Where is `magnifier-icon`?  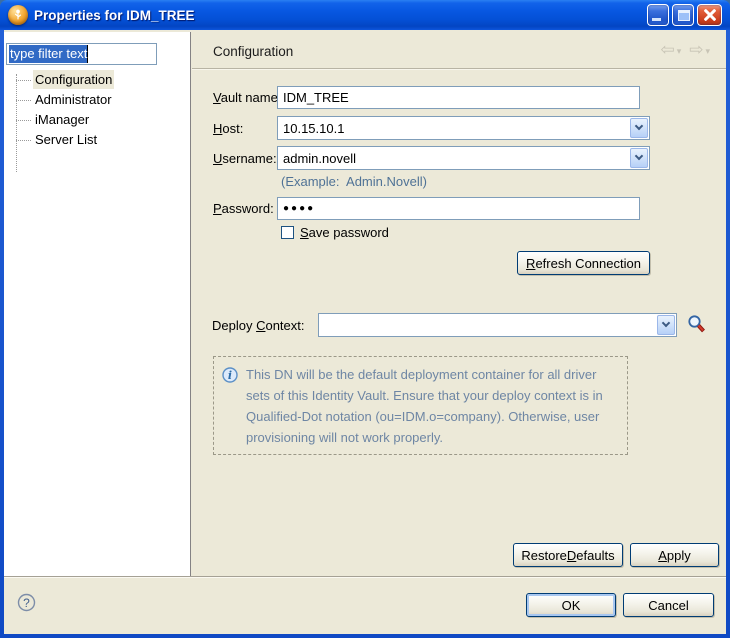
magnifier-icon is located at coordinates (696, 324).